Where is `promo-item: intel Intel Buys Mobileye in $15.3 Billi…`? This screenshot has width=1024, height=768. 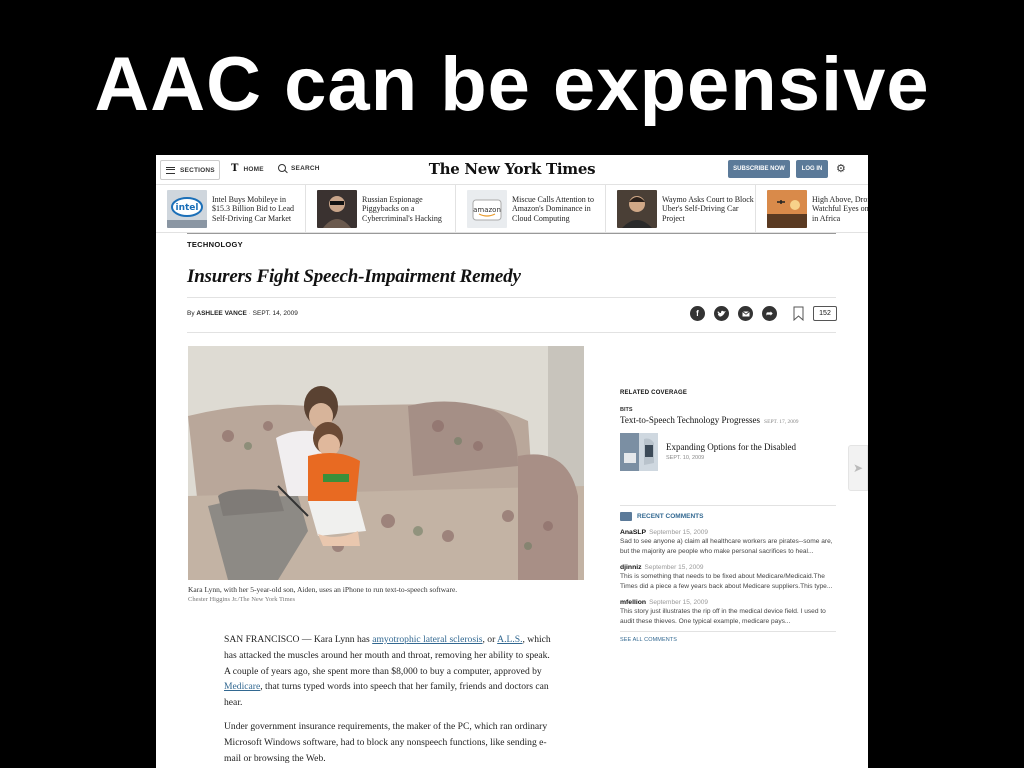
promo-item: intel Intel Buys Mobileye in $15.3 Billi… is located at coordinates (231, 209).